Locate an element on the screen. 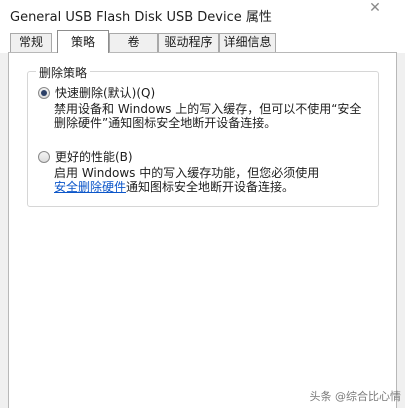 Image resolution: width=405 pixels, height=408 pixels. better-performance-desc-line1: 启用 Windows 中的写入缓存功能，但您必须使用 is located at coordinates (187, 173).